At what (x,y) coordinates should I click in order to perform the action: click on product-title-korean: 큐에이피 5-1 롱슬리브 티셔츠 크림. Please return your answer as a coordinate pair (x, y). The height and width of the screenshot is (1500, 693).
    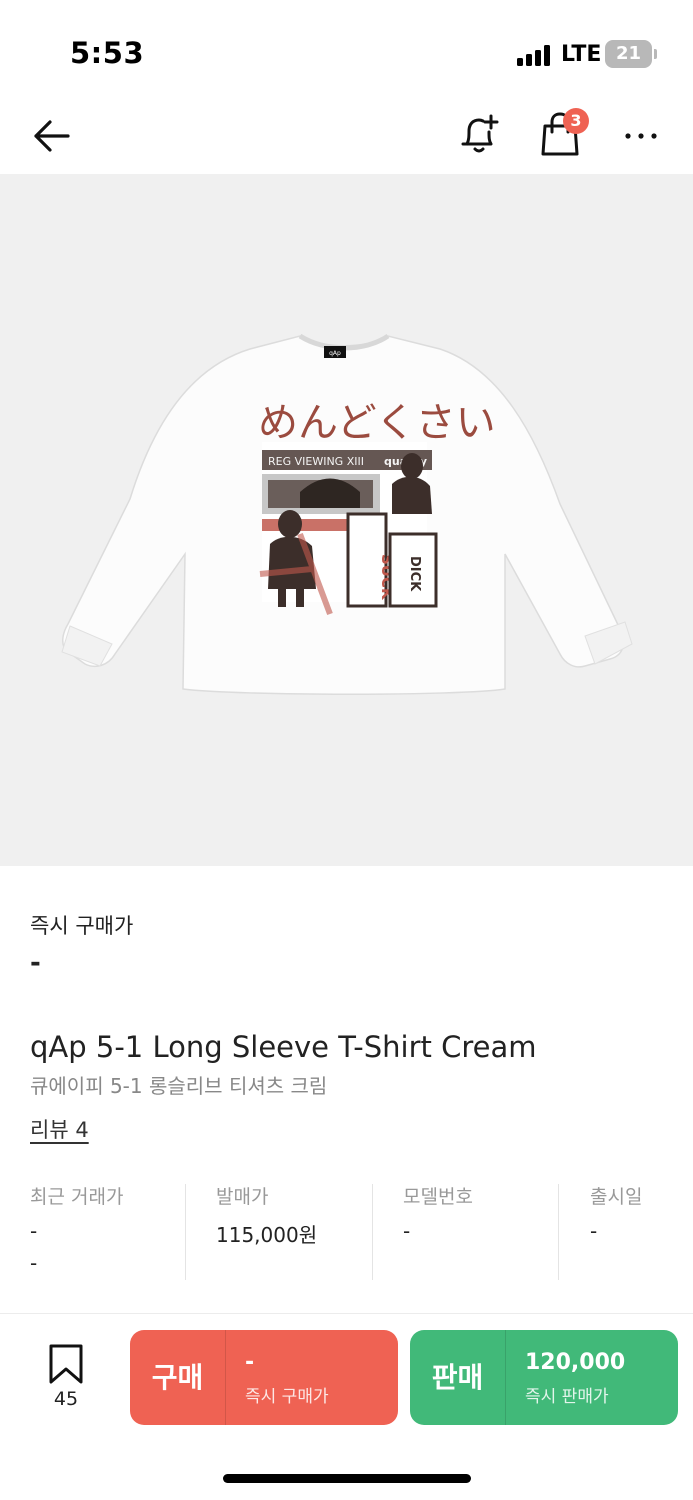
    Looking at the image, I should click on (179, 1086).